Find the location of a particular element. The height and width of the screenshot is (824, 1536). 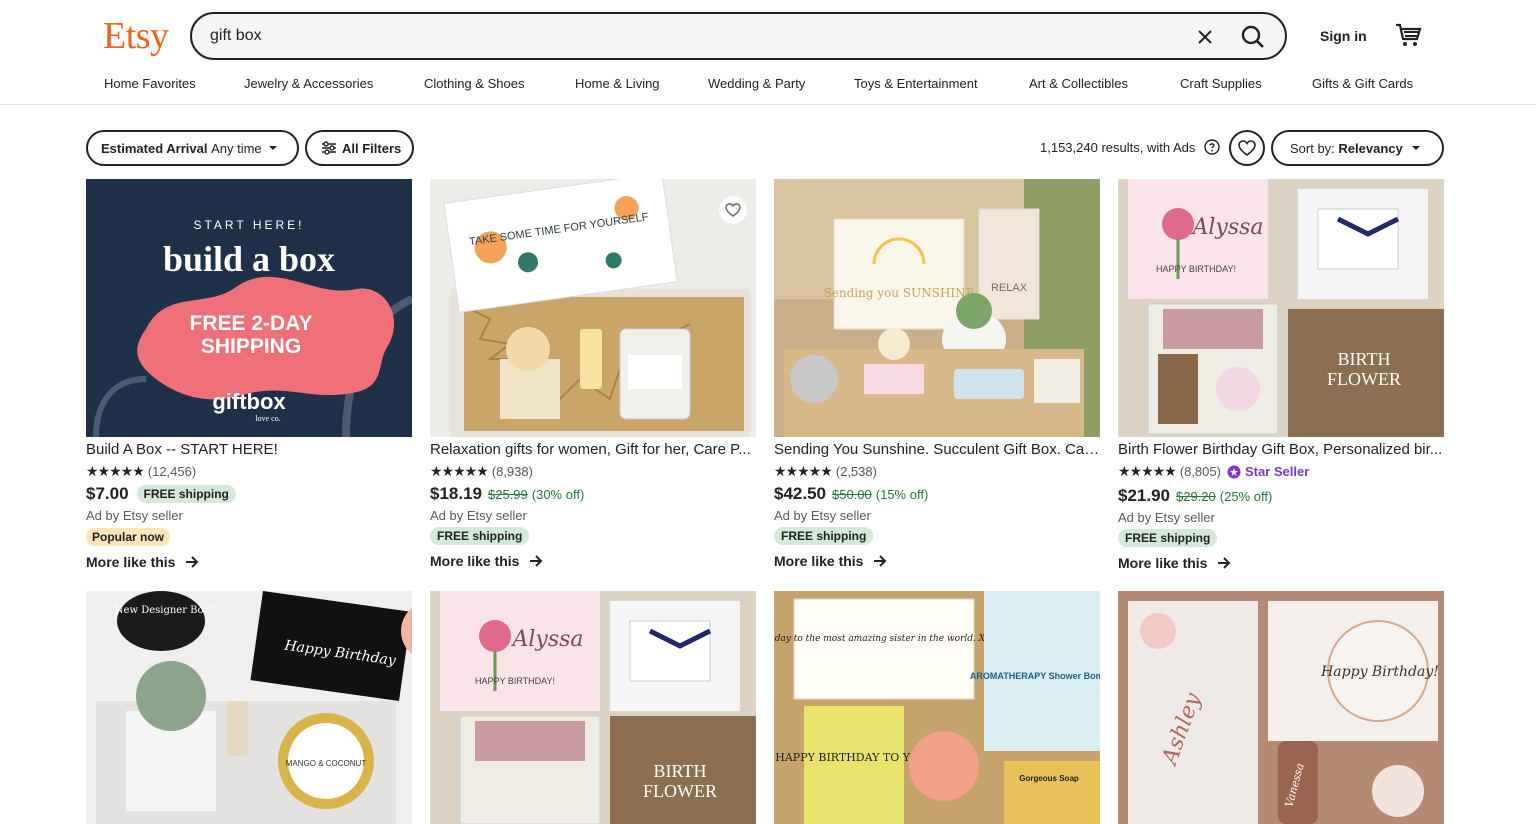

sort-label: Sort by: is located at coordinates (1312, 148).